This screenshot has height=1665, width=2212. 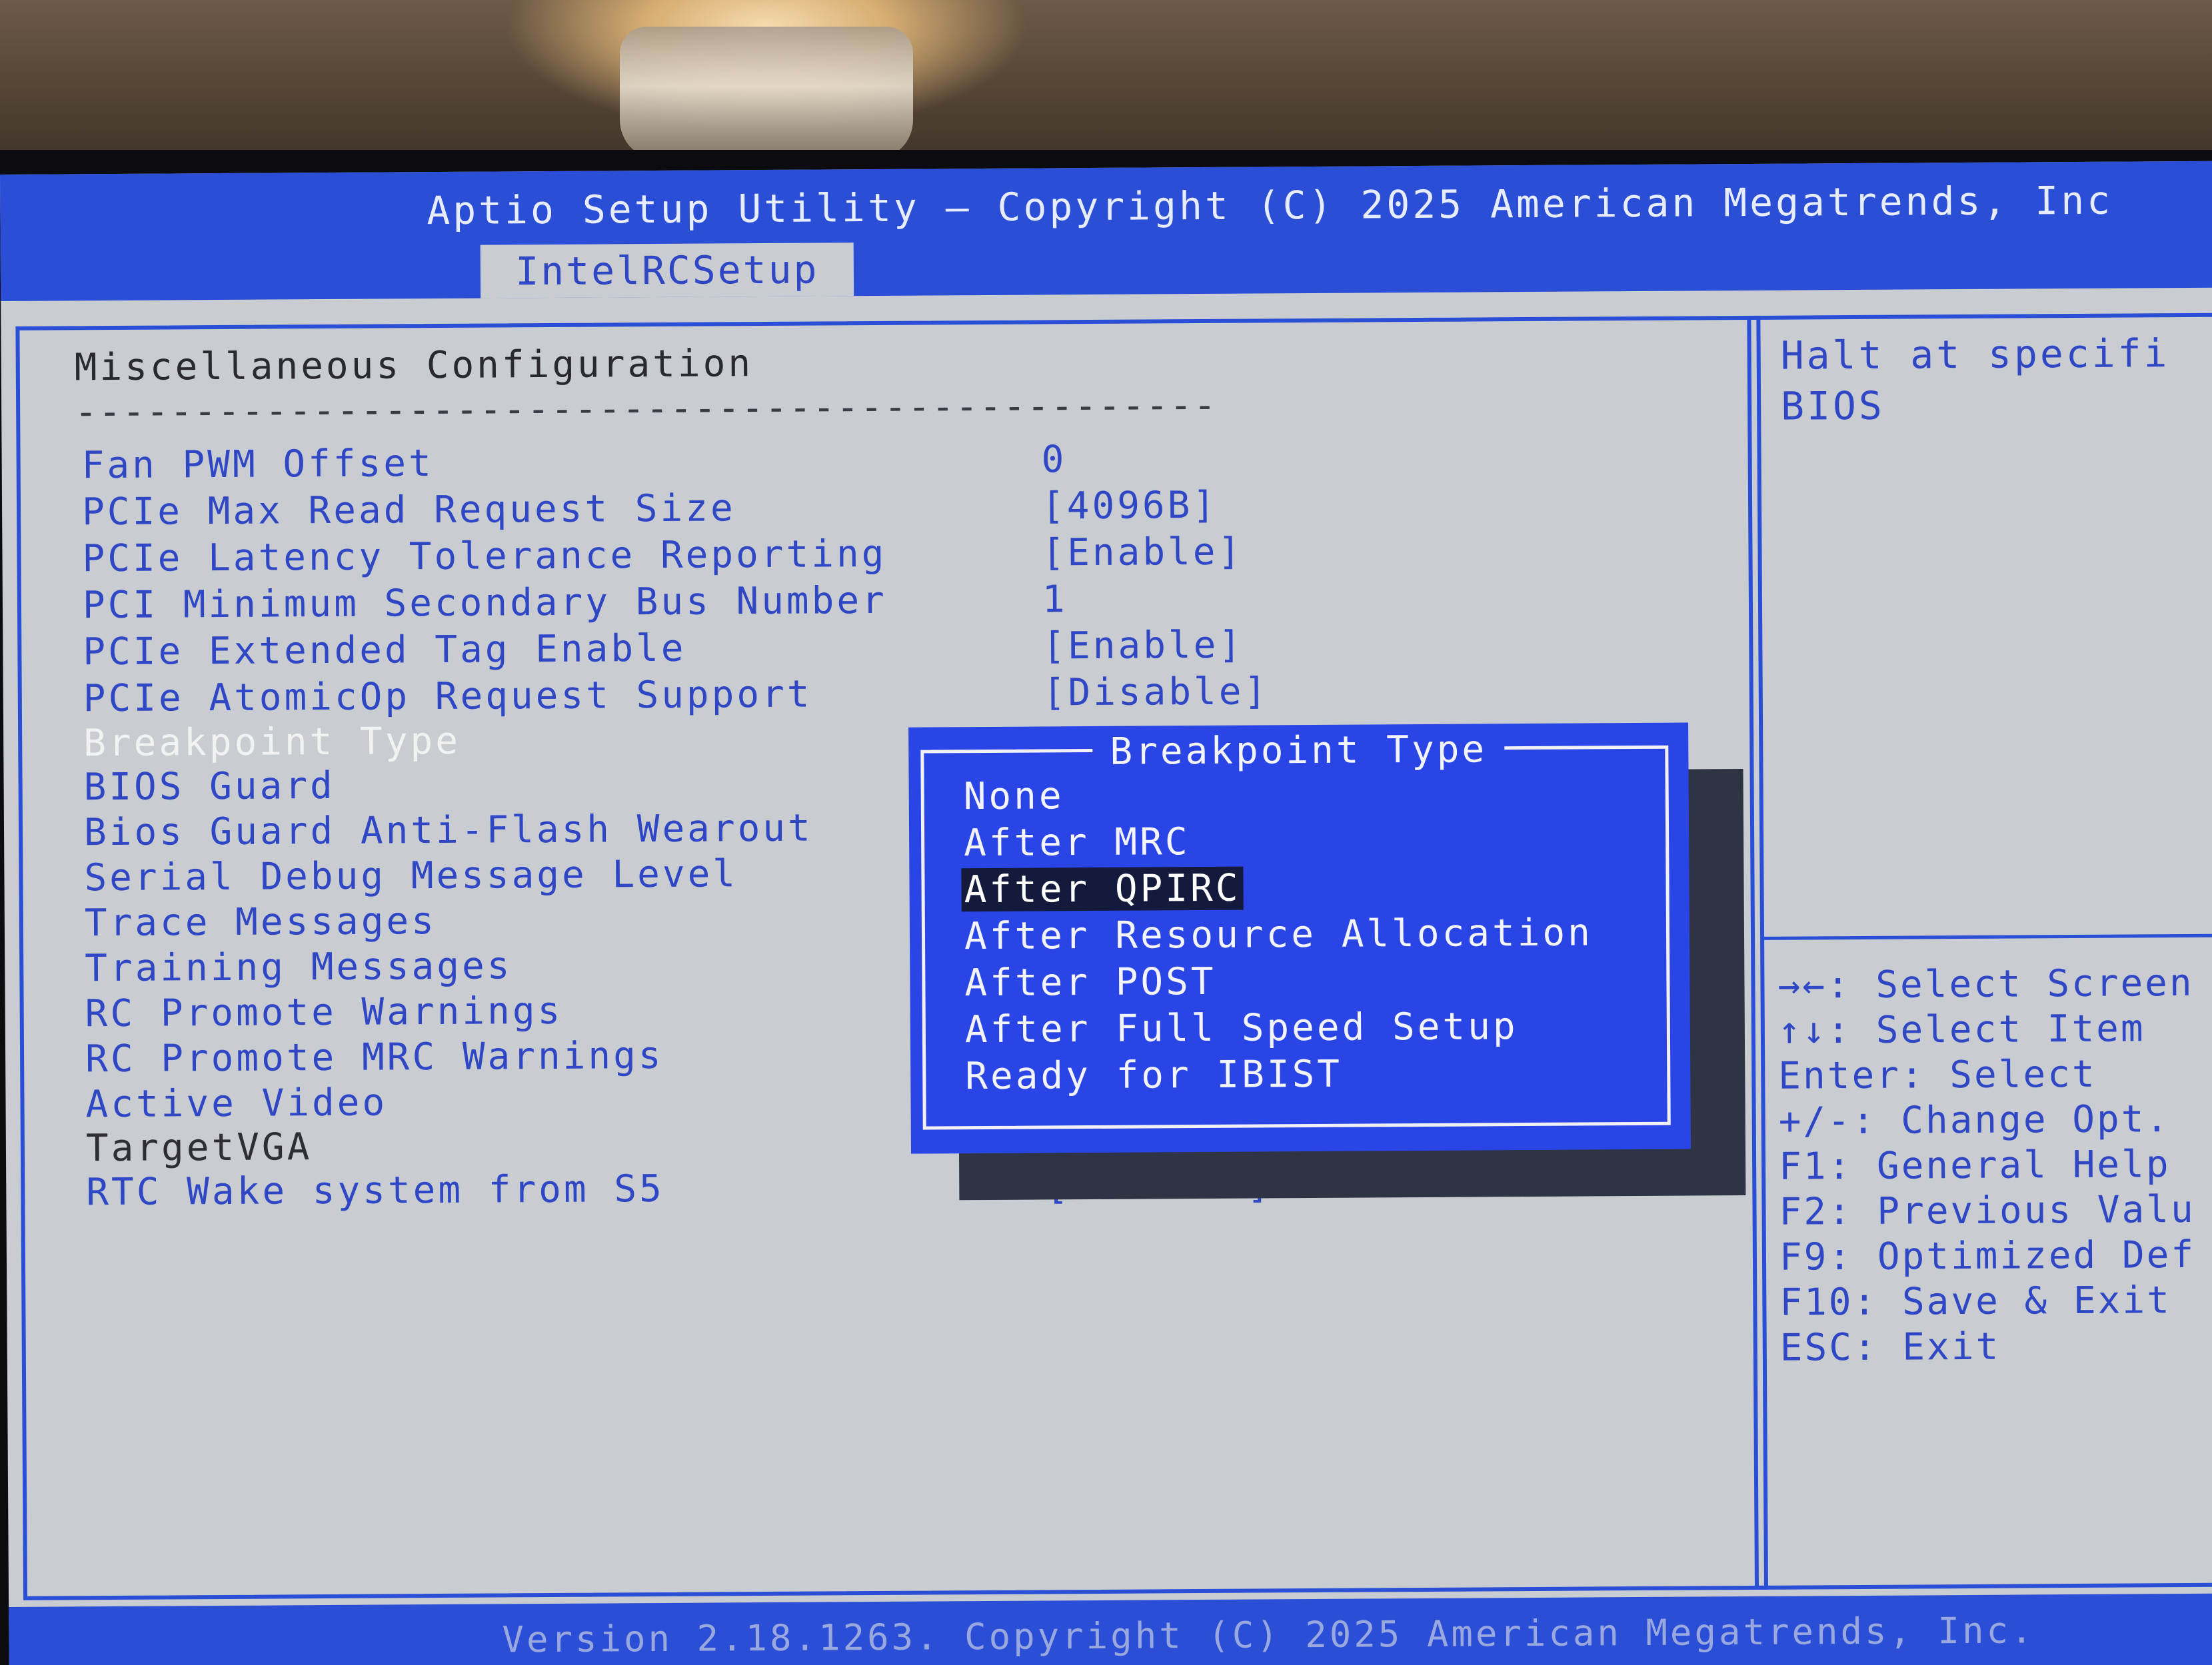 I want to click on setting-value: 1, so click(x=1055, y=599).